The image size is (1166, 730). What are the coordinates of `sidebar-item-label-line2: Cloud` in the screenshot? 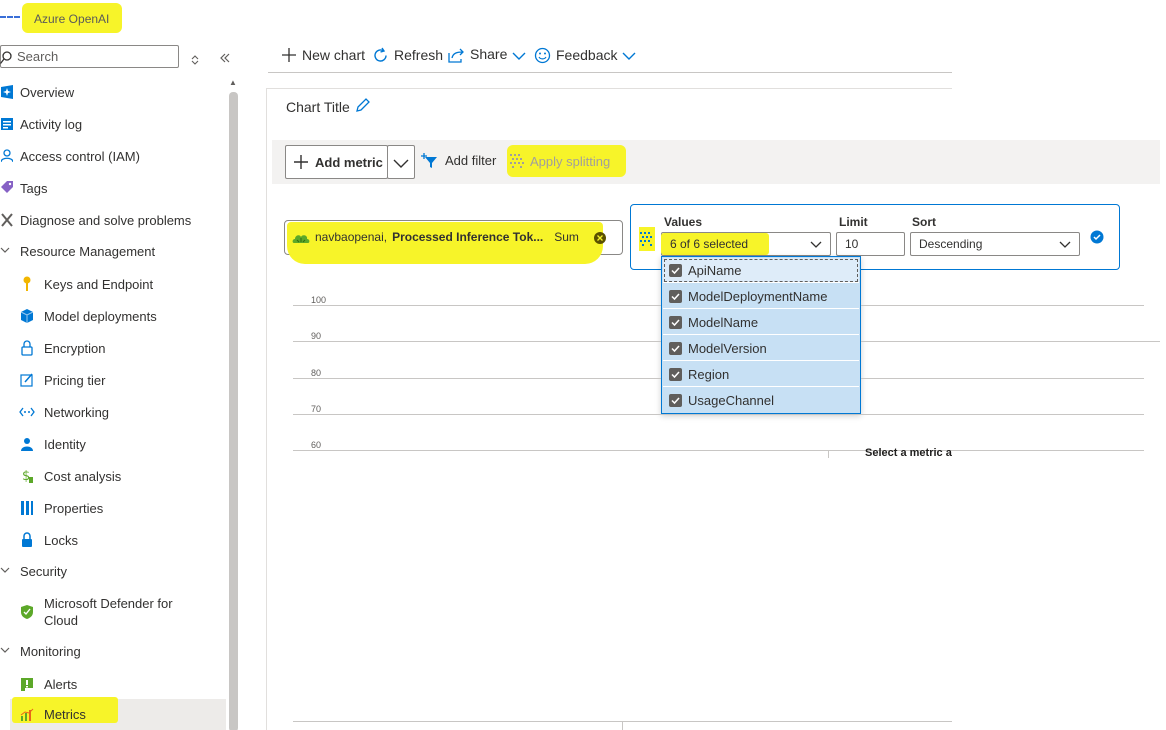 It's located at (61, 620).